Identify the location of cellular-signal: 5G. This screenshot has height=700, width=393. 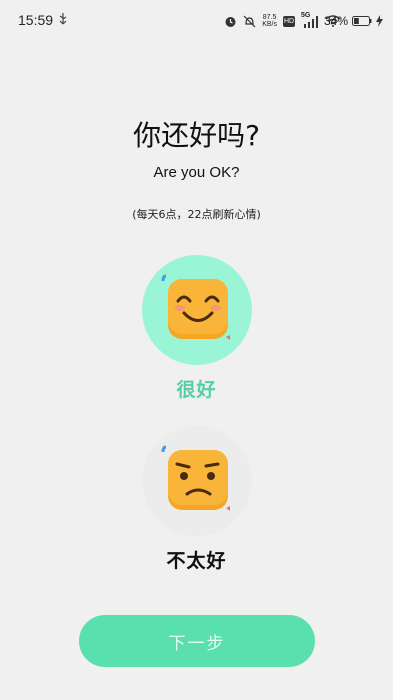
(310, 20).